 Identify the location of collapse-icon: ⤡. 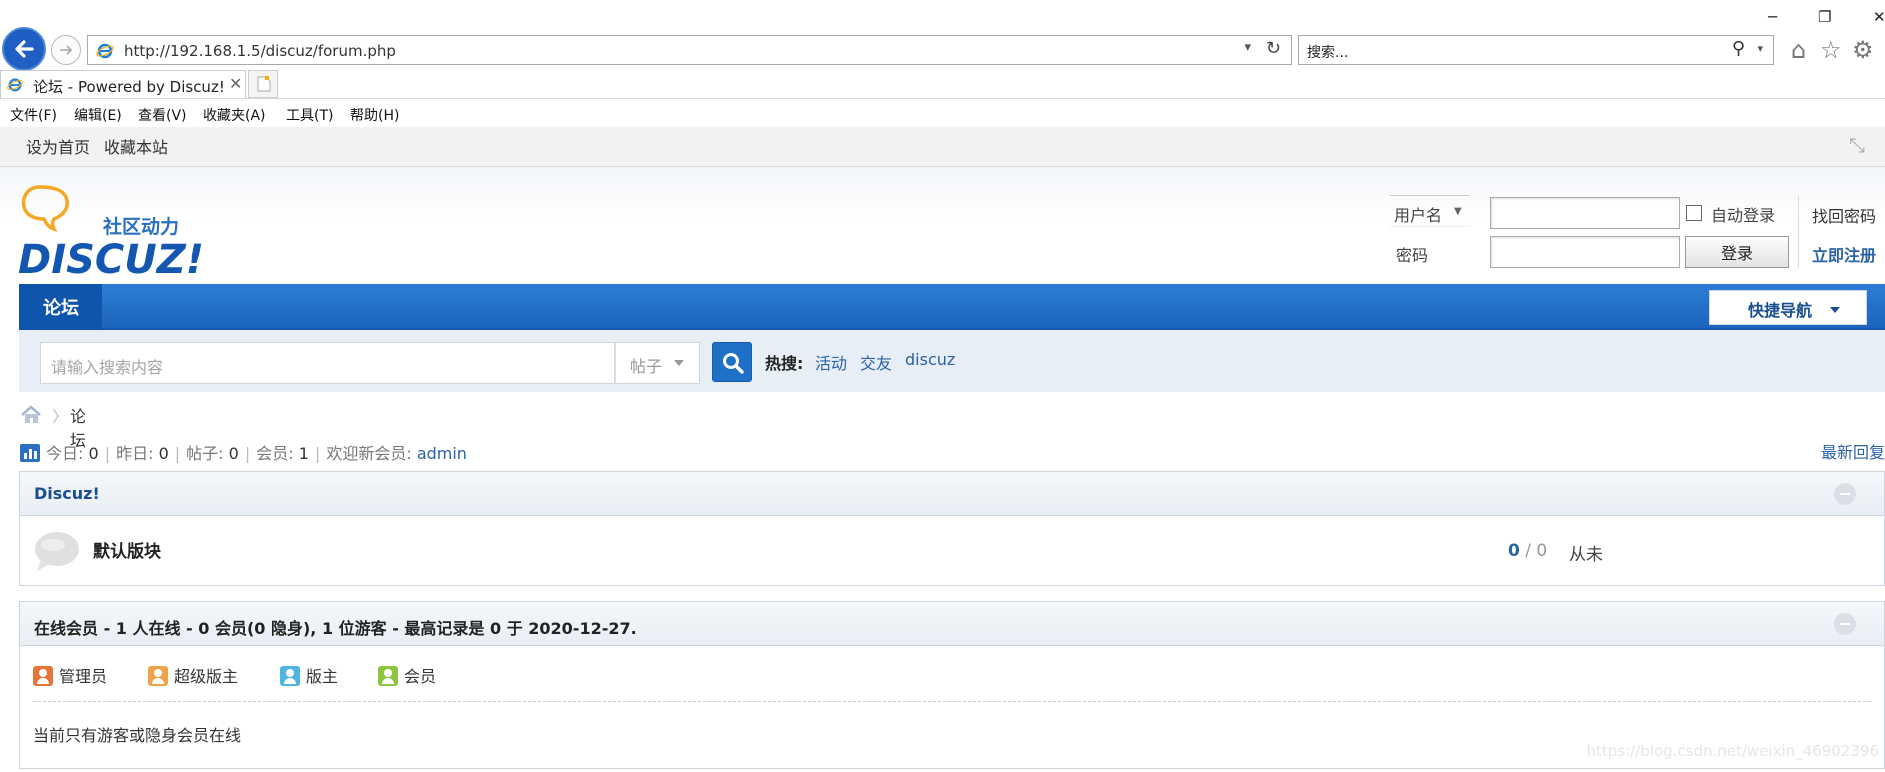
(1859, 145).